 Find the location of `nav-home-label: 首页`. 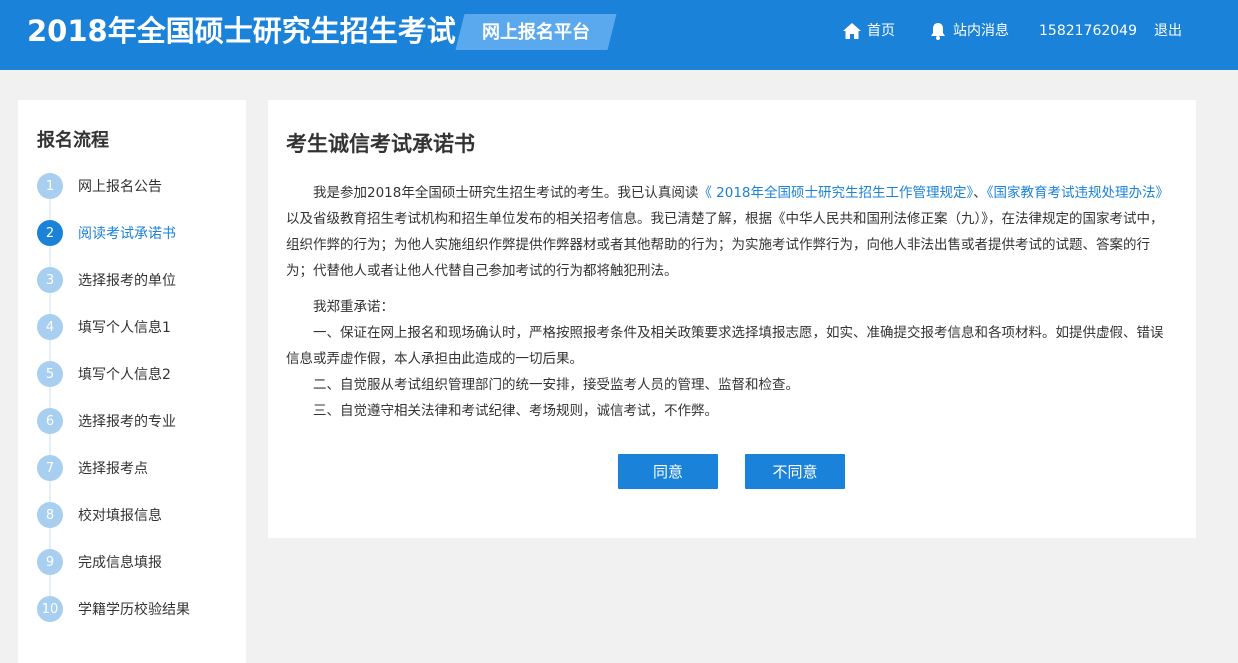

nav-home-label: 首页 is located at coordinates (881, 31).